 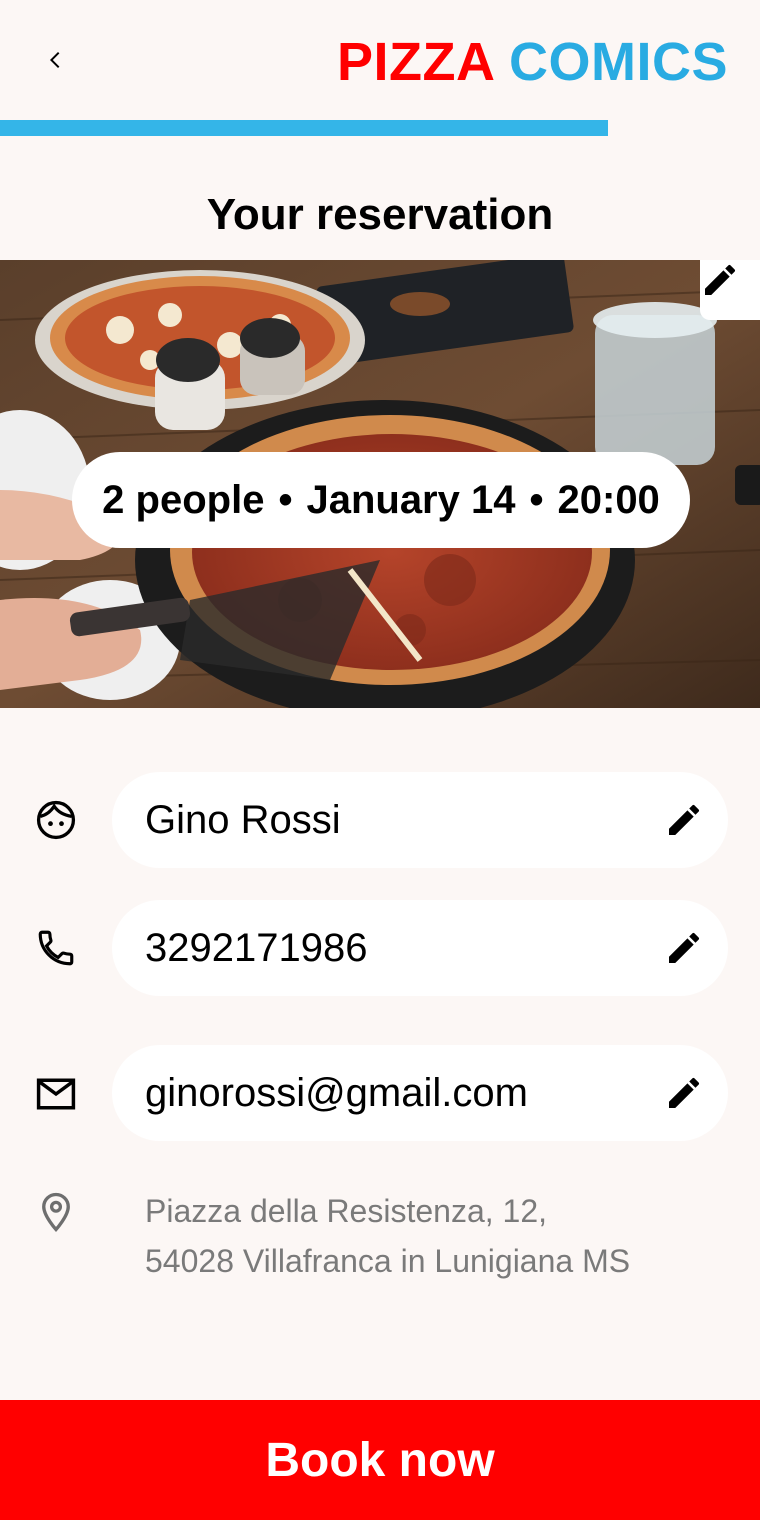 What do you see at coordinates (243, 819) in the screenshot?
I see `name-value: Gino Rossi` at bounding box center [243, 819].